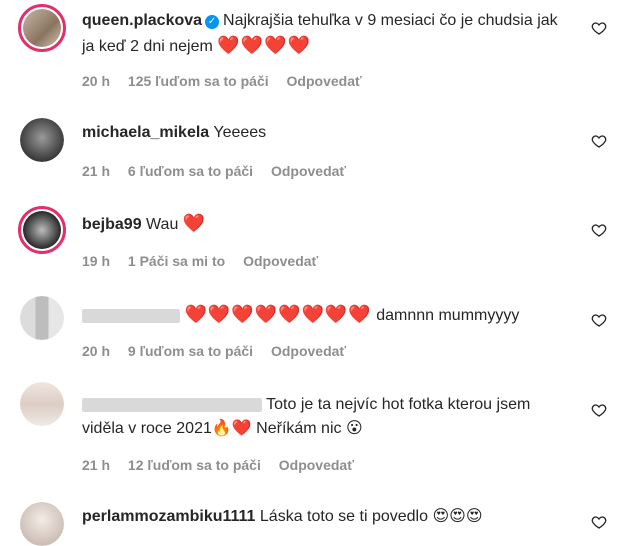  What do you see at coordinates (145, 132) in the screenshot?
I see `comment-username: michaela_mikela` at bounding box center [145, 132].